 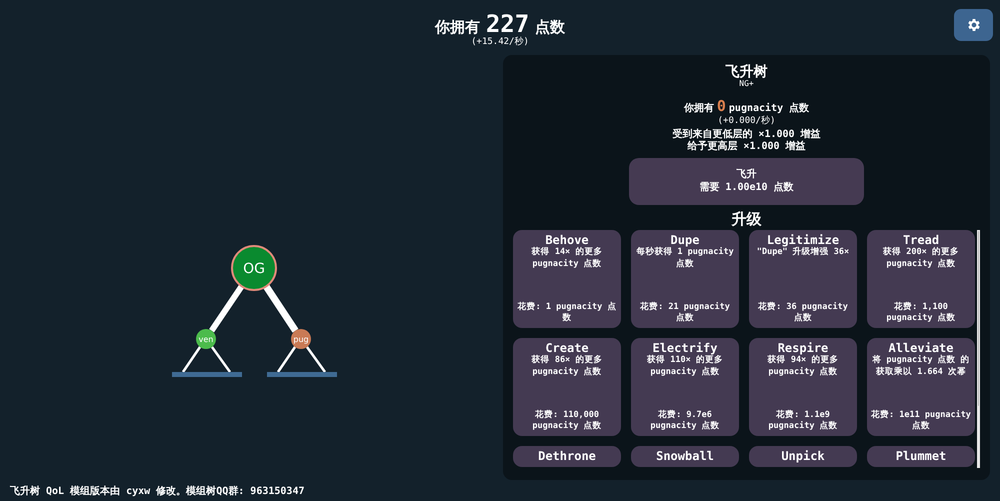 I want to click on settings-icon, so click(x=974, y=25).